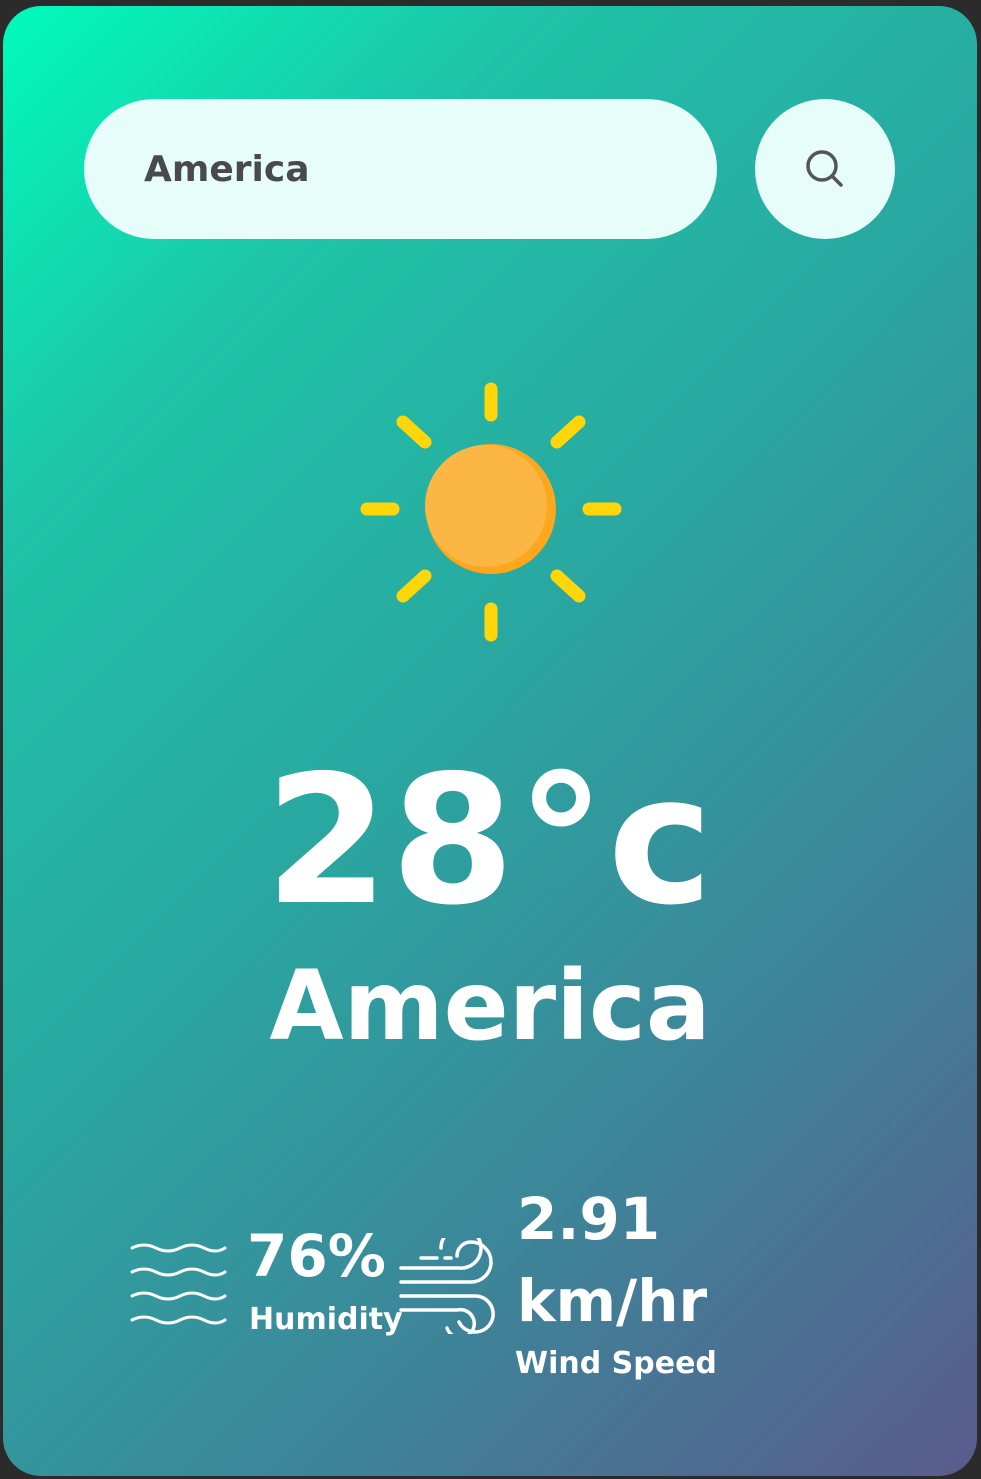 This screenshot has width=981, height=1479. What do you see at coordinates (491, 512) in the screenshot?
I see `sun-icon` at bounding box center [491, 512].